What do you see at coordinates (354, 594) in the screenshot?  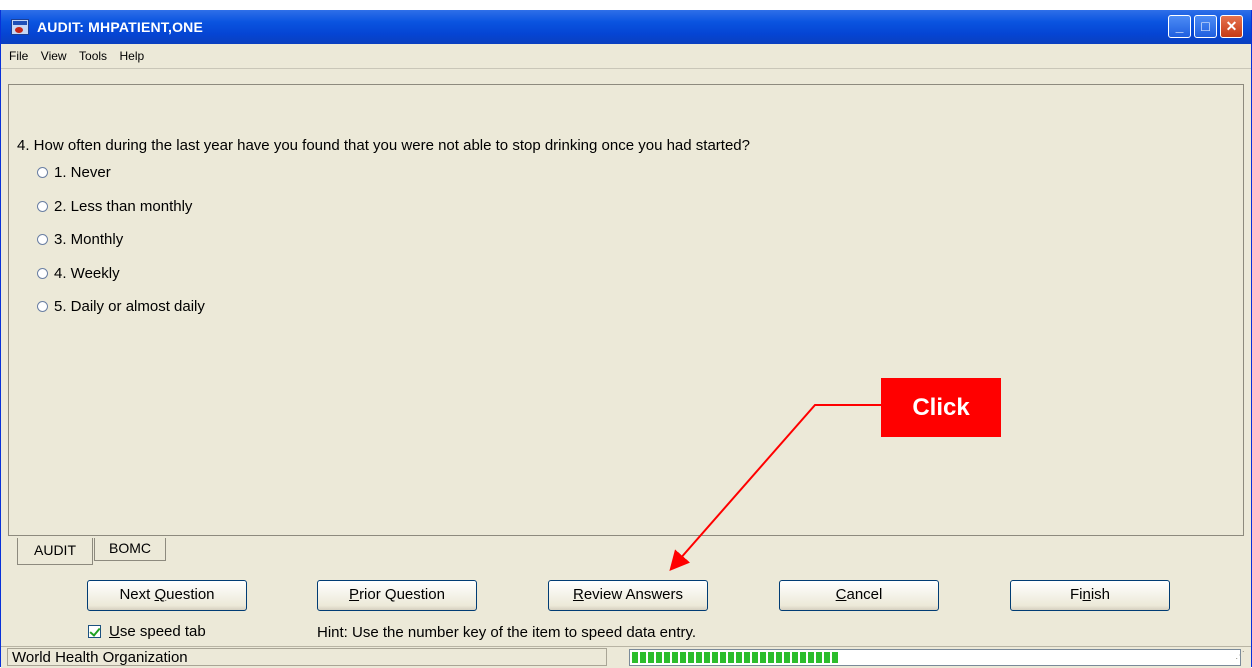 I see `button-accelerator: P` at bounding box center [354, 594].